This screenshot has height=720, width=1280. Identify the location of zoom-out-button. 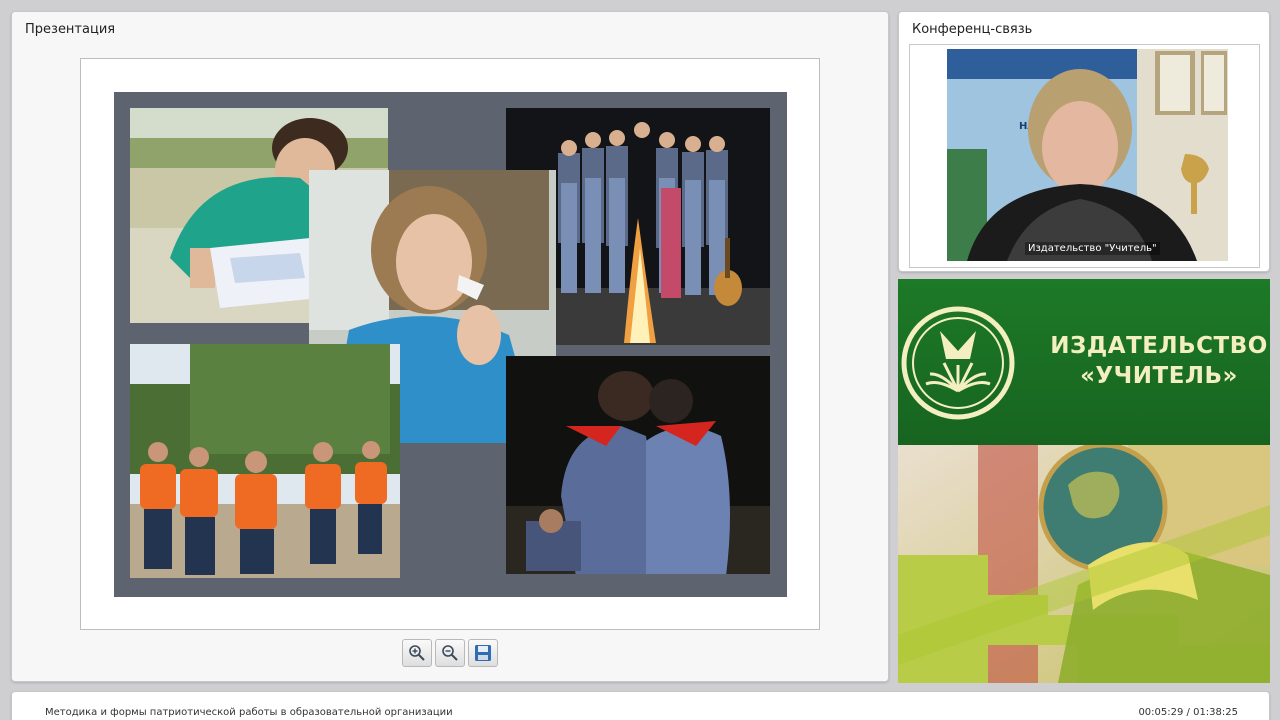
(450, 653).